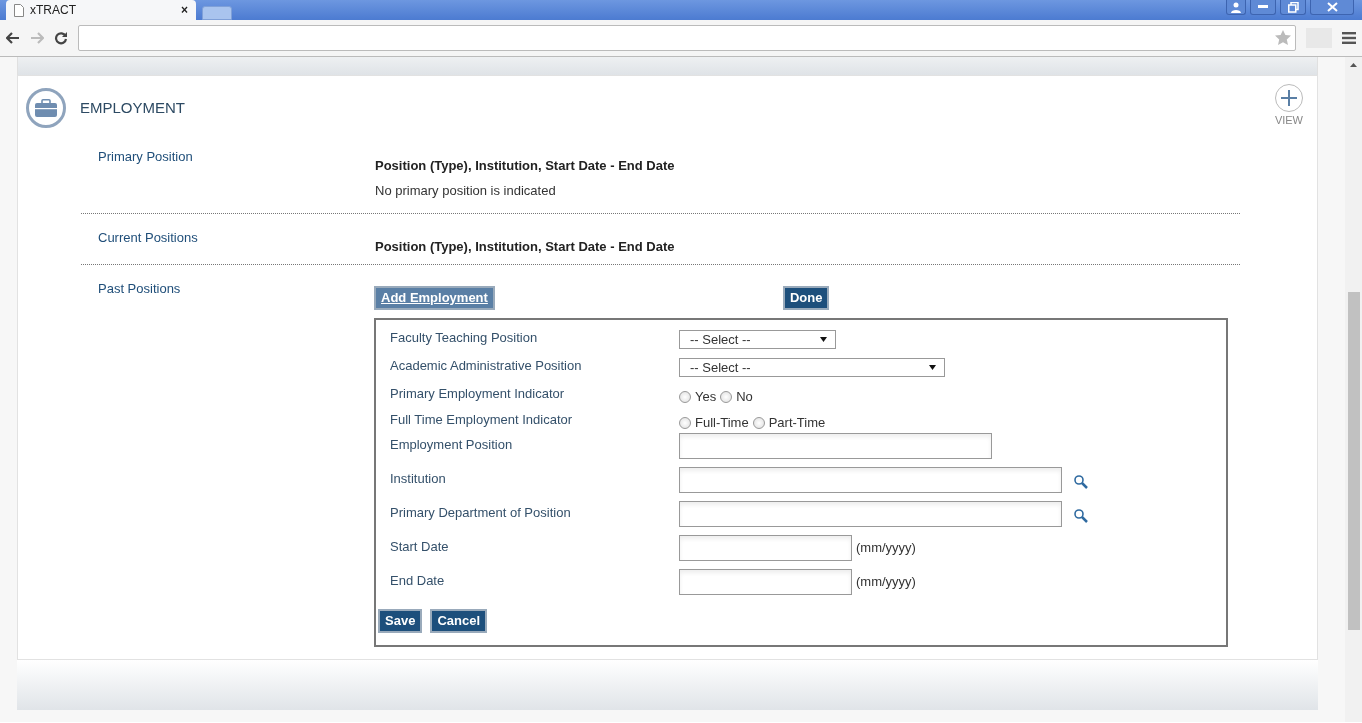 This screenshot has height=723, width=1362. What do you see at coordinates (1353, 65) in the screenshot?
I see `scroll-up-icon` at bounding box center [1353, 65].